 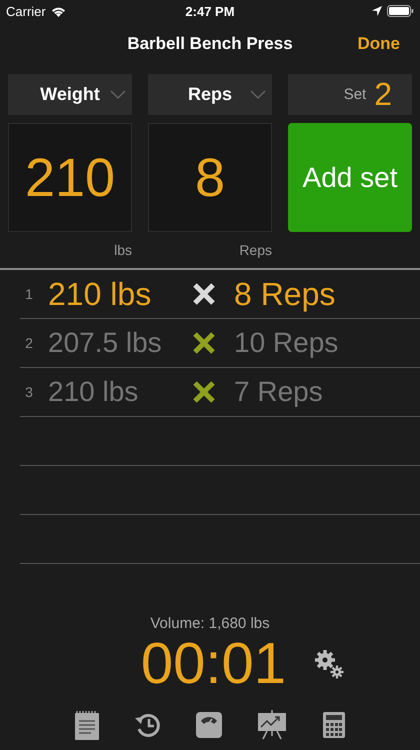 I want to click on location-icon, so click(x=377, y=11).